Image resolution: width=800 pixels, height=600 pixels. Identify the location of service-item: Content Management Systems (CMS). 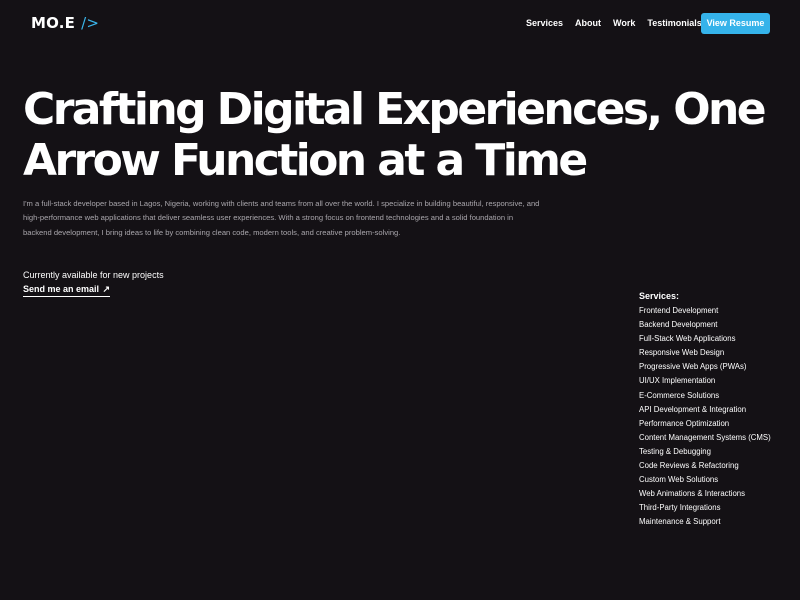
(705, 437).